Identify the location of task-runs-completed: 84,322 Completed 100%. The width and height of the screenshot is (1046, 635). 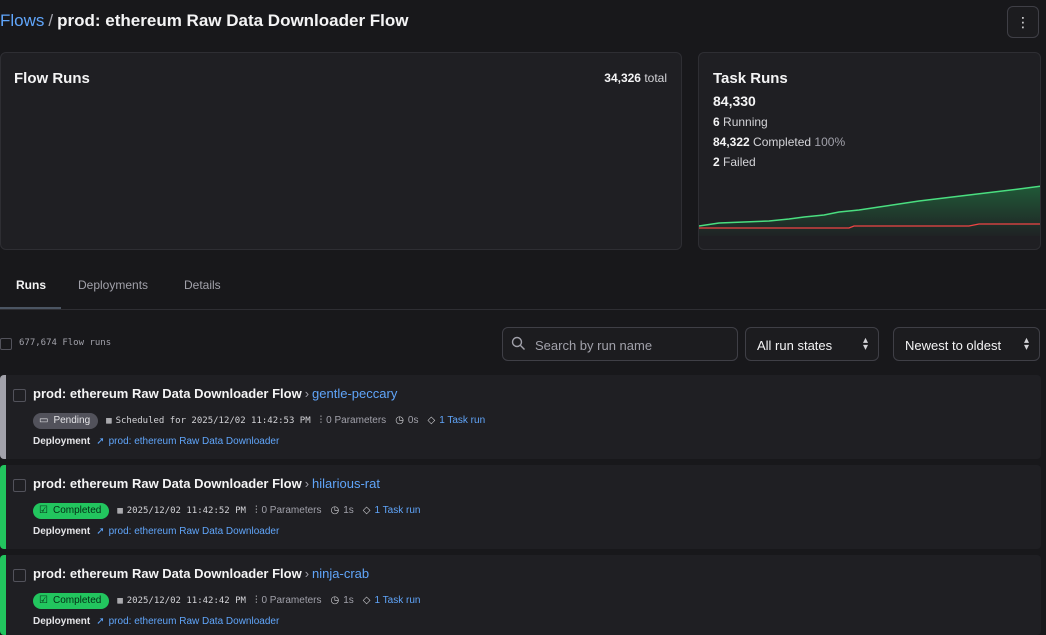
(779, 142).